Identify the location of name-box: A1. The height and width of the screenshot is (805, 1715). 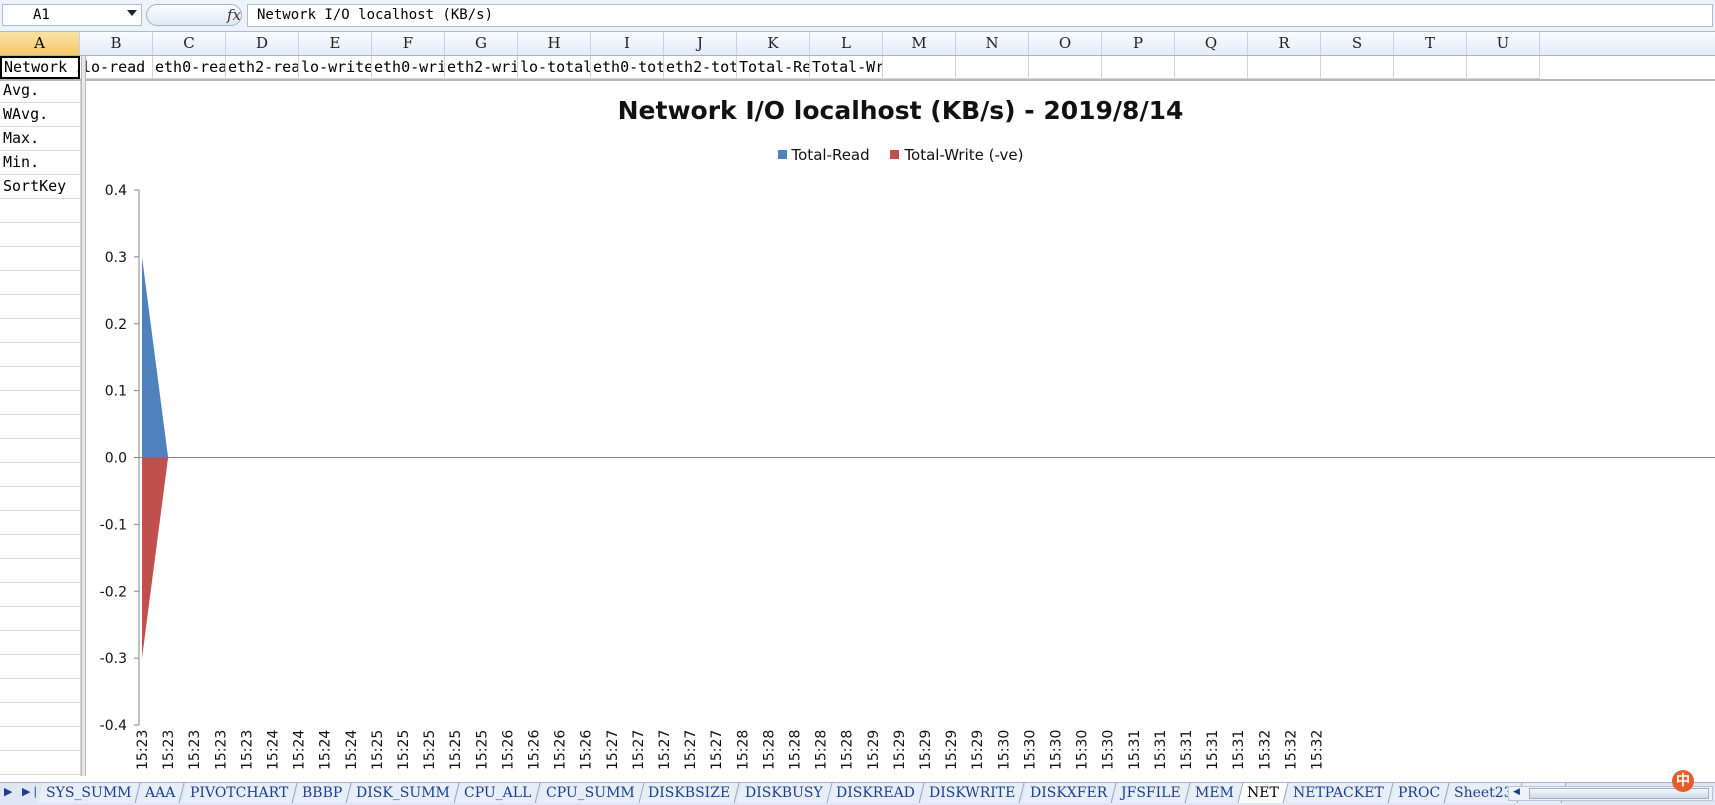
(72, 15).